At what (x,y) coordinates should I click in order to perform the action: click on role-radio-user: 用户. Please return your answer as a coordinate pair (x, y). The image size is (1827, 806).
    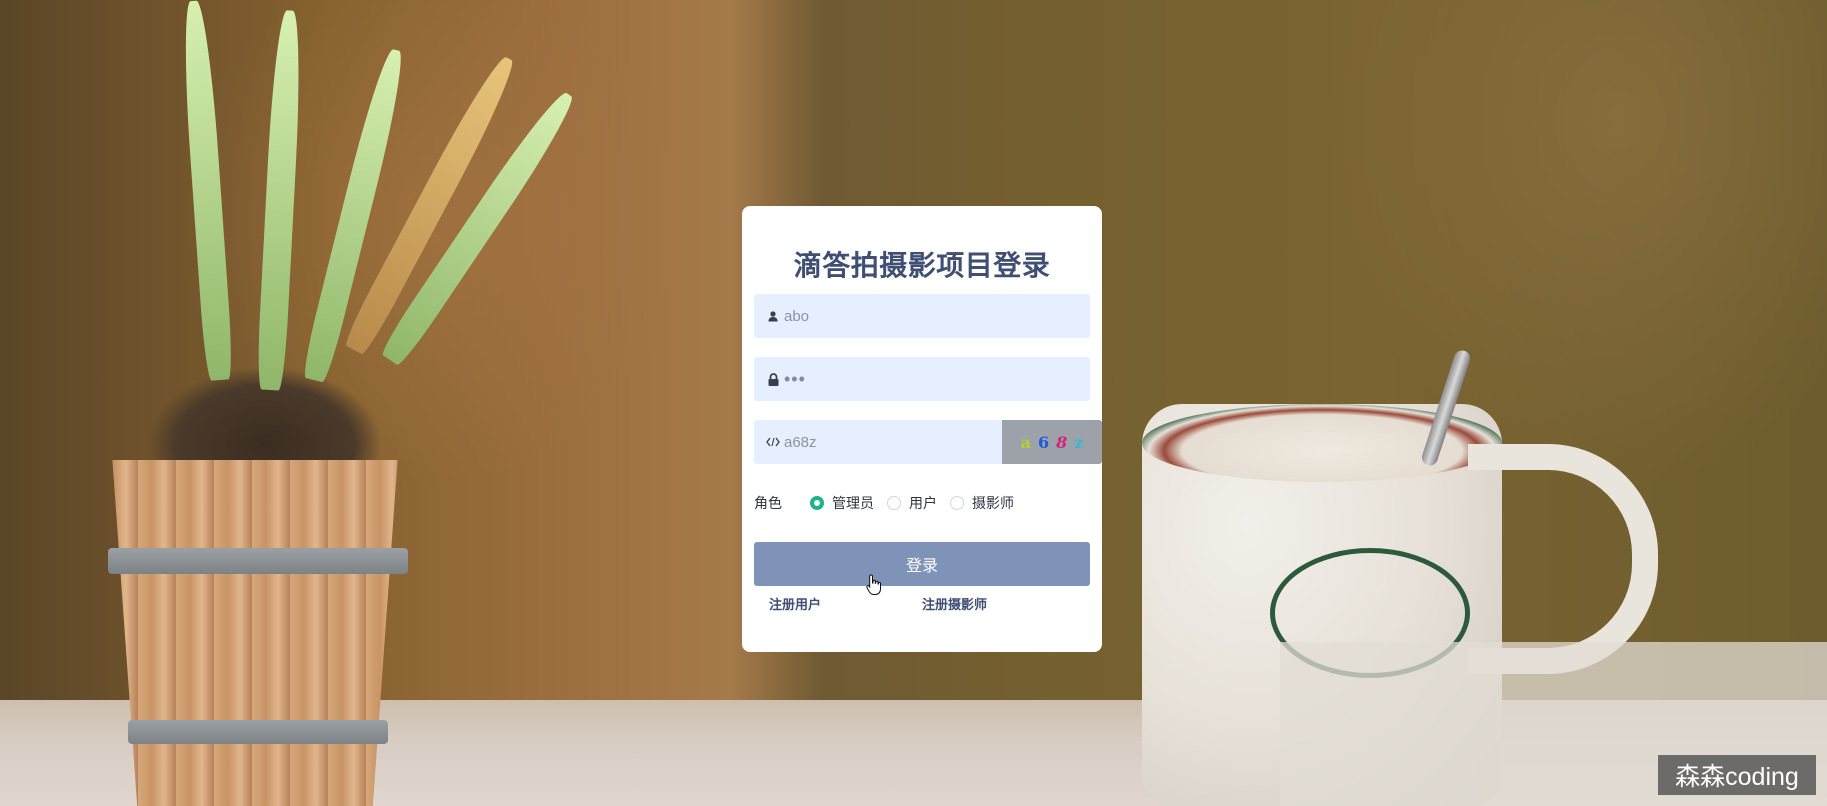
    Looking at the image, I should click on (912, 503).